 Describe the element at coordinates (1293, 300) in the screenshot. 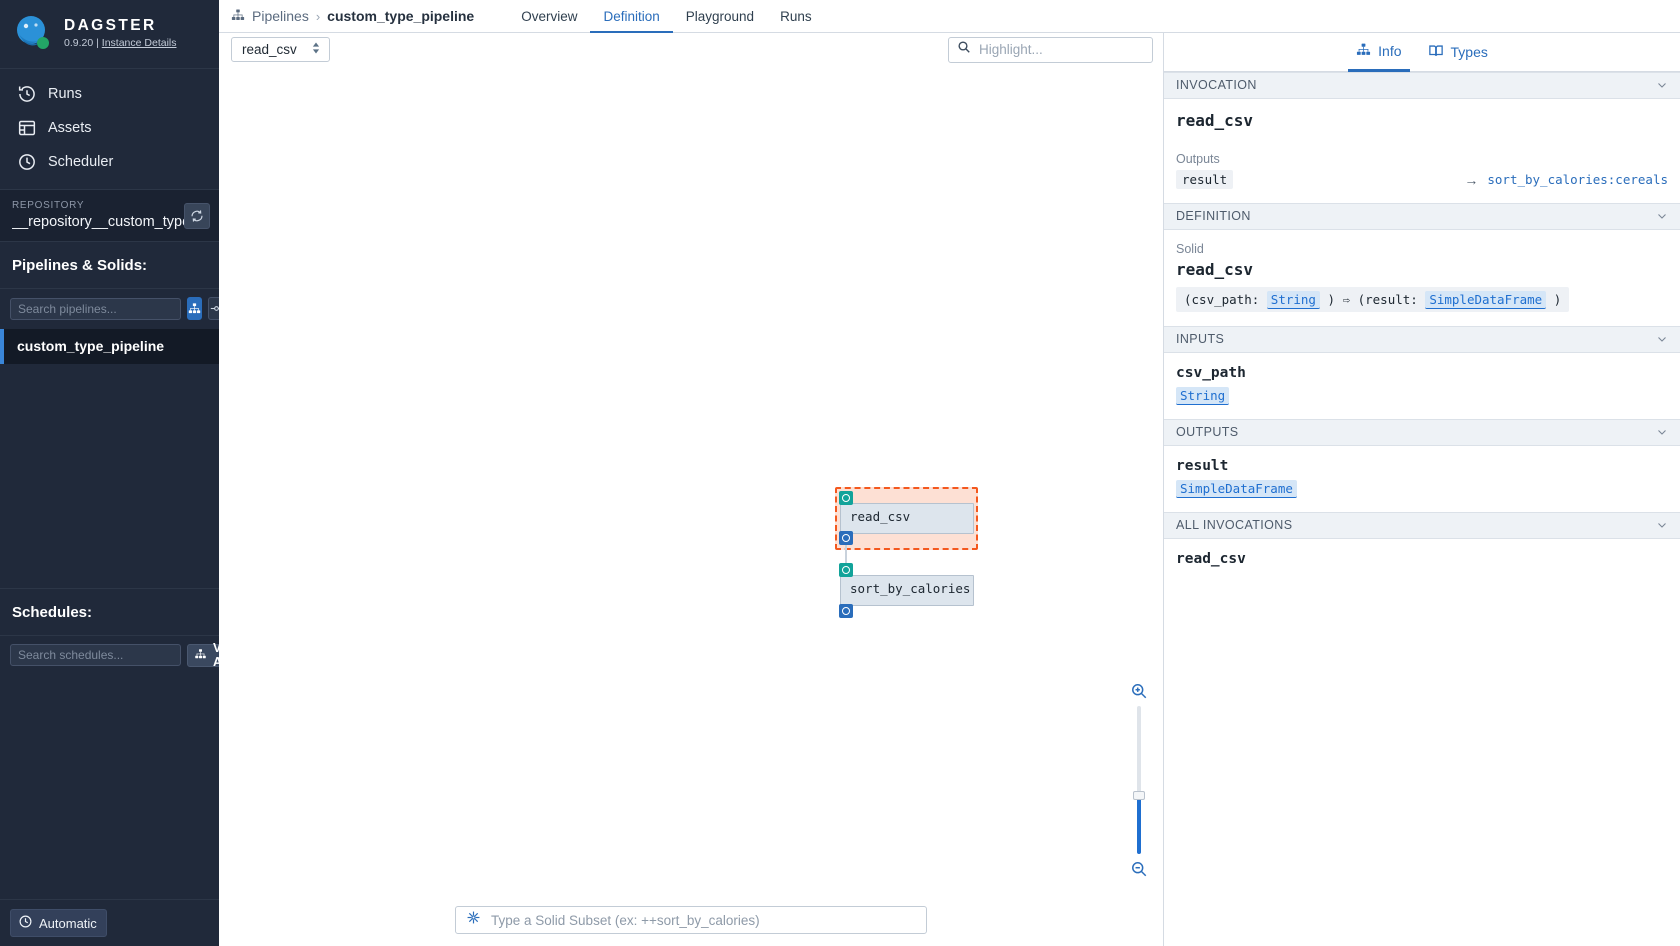

I see `signature-input-type: String` at that location.